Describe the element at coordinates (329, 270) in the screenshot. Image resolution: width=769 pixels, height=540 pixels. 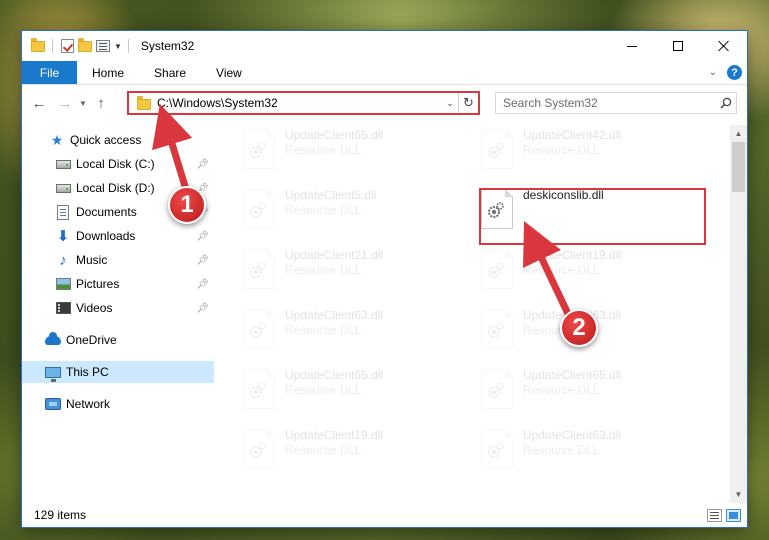
I see `file-item: UpdateClient21.dll Resource DLL` at that location.